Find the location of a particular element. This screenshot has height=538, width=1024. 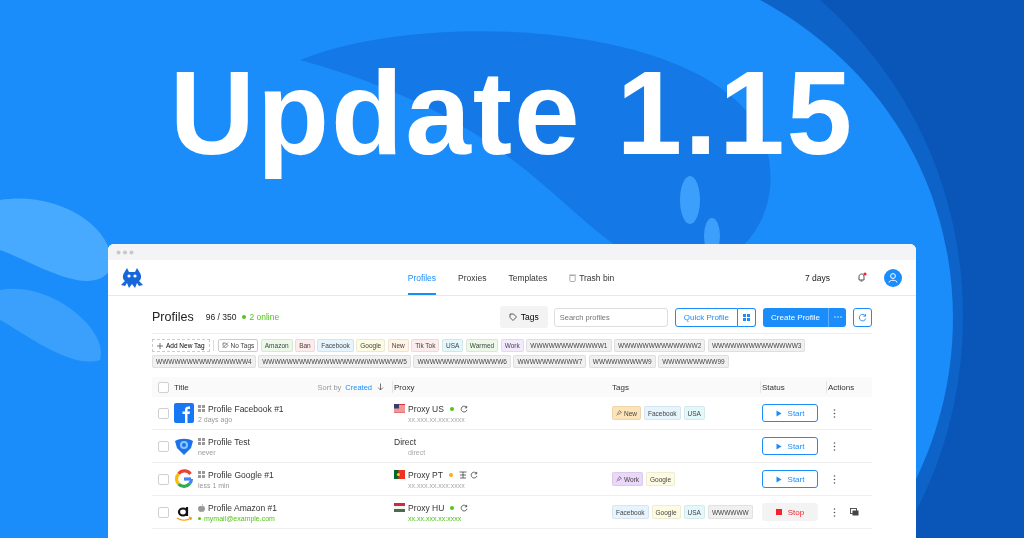

stop-icon is located at coordinates (778, 512).